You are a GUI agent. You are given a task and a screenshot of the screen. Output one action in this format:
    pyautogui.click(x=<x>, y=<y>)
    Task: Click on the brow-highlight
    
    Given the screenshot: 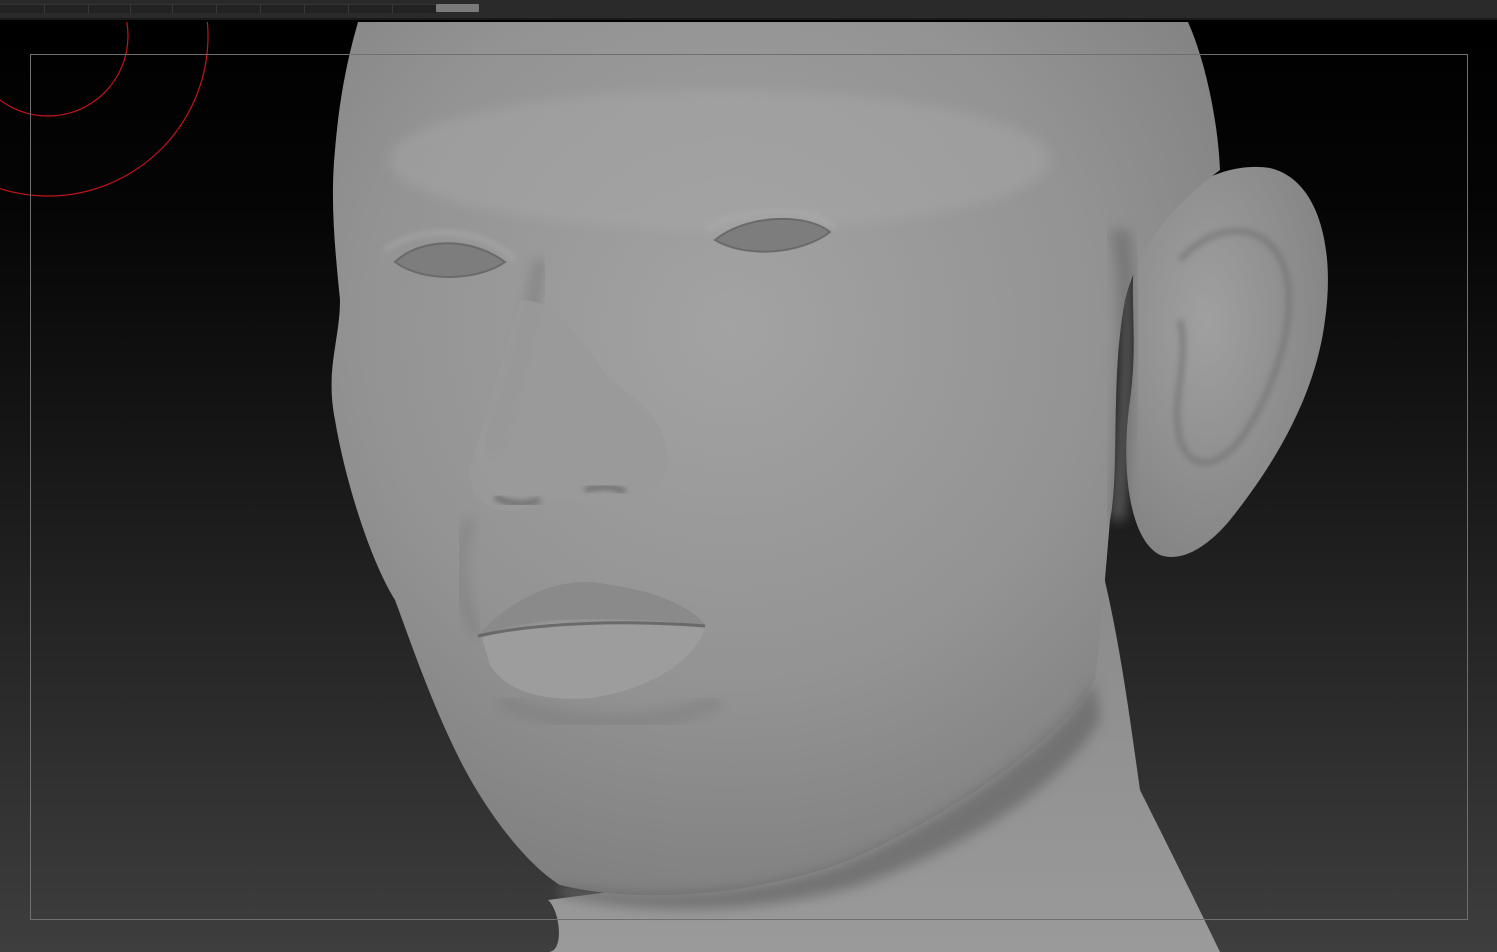 What is the action you would take?
    pyautogui.click(x=720, y=160)
    